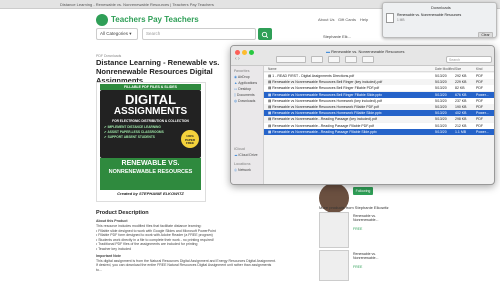 This screenshot has width=500, height=281. What do you see at coordinates (429, 15) in the screenshot?
I see `download-item-name: Renewable vs. Nonrenewable Resources` at bounding box center [429, 15].